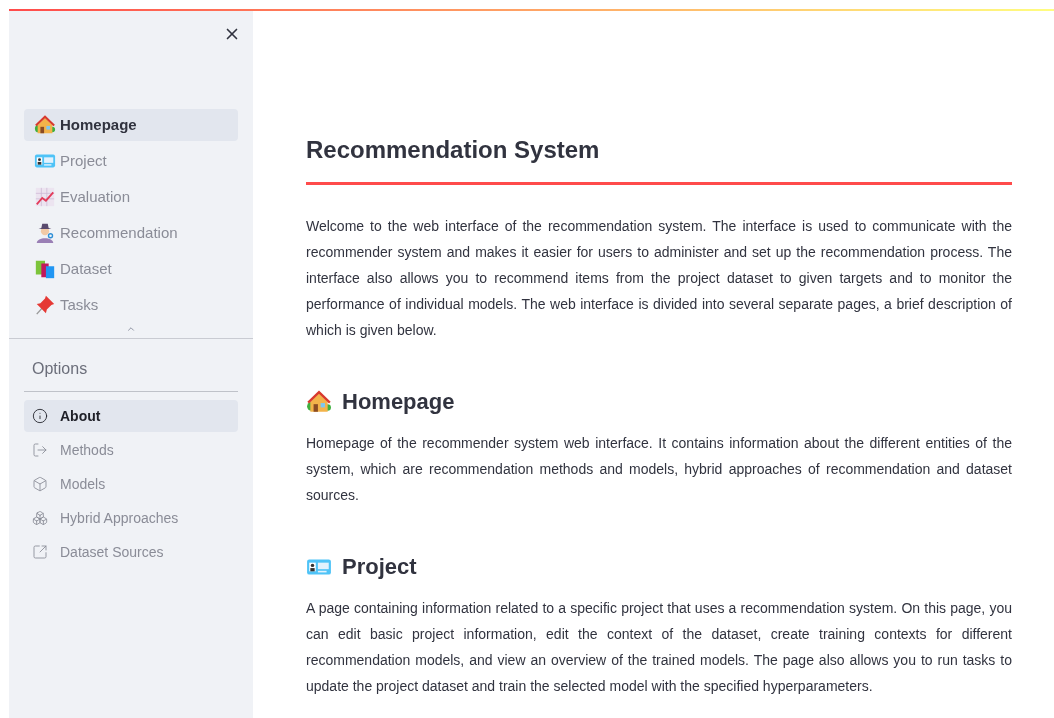 This screenshot has height=718, width=1054. I want to click on option-link: Methods, so click(131, 450).